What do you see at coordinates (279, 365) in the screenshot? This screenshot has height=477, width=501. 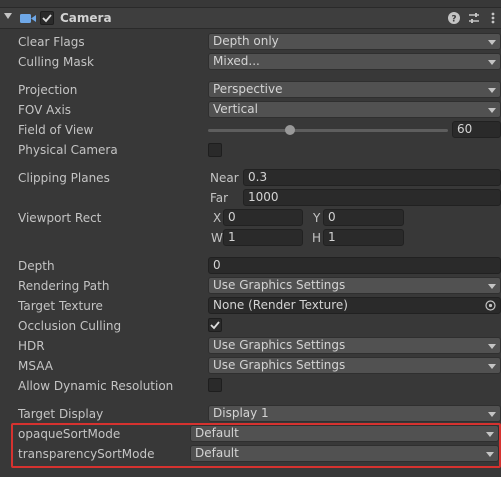 I see `msaa-value: Use Graphics Settings` at bounding box center [279, 365].